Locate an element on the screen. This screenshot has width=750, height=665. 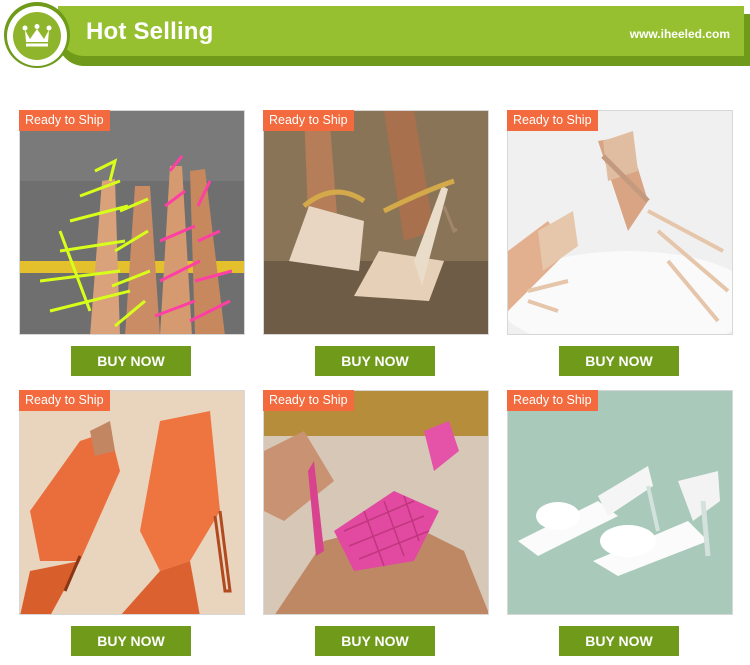
site-url: www.iheeled.com is located at coordinates (679, 34).